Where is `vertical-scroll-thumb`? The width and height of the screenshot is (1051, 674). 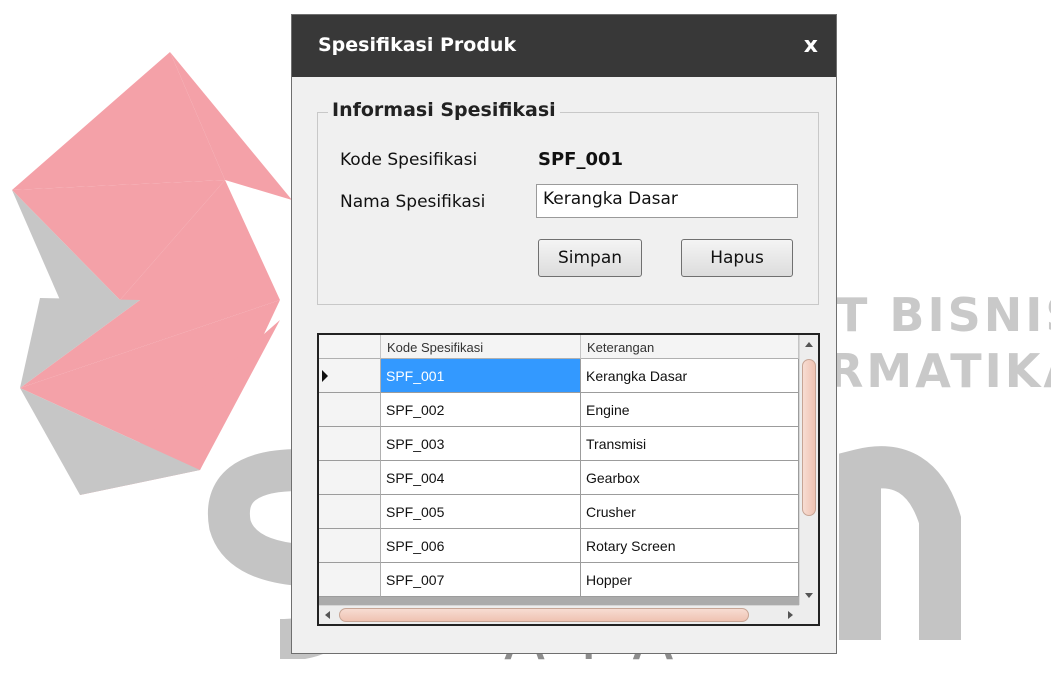 vertical-scroll-thumb is located at coordinates (809, 437).